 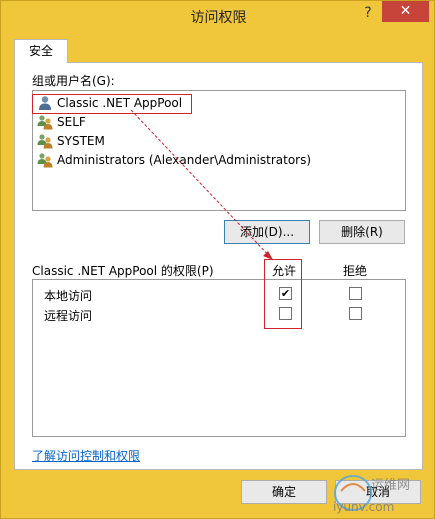 I want to click on deny-remote-checkbox, so click(x=355, y=313).